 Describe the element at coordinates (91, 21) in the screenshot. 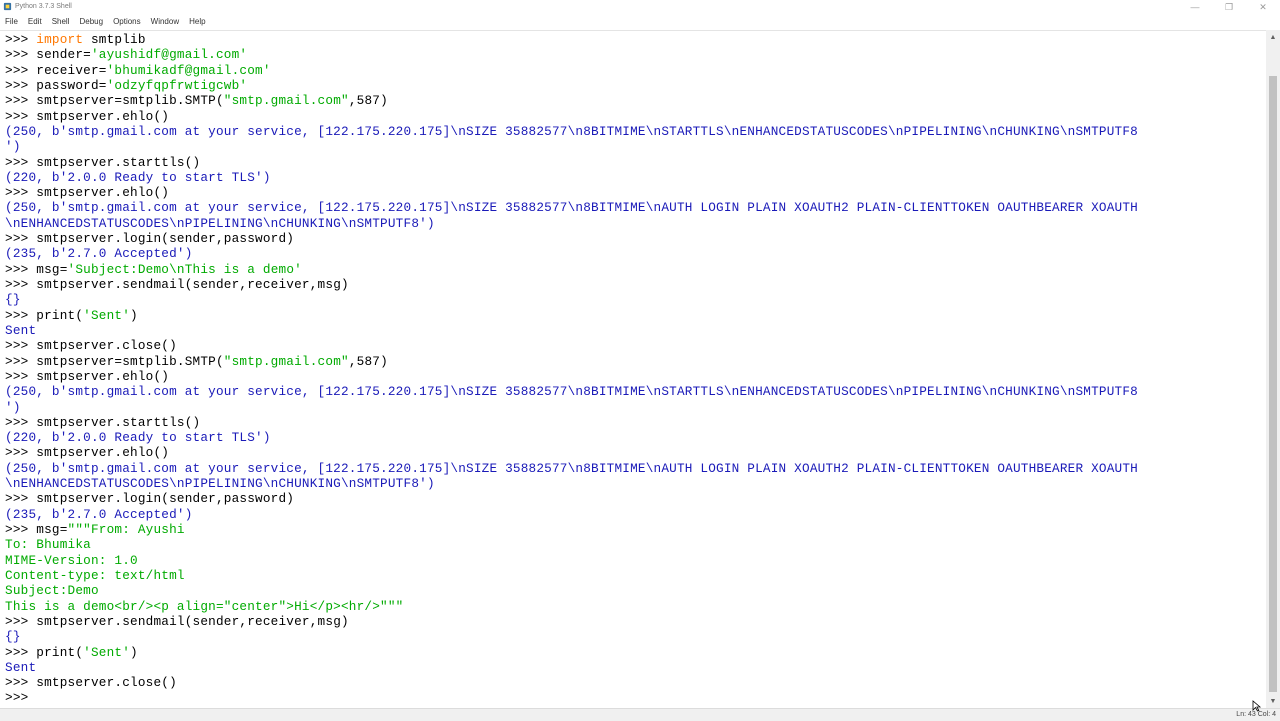

I see `menu-debug: Debug` at that location.